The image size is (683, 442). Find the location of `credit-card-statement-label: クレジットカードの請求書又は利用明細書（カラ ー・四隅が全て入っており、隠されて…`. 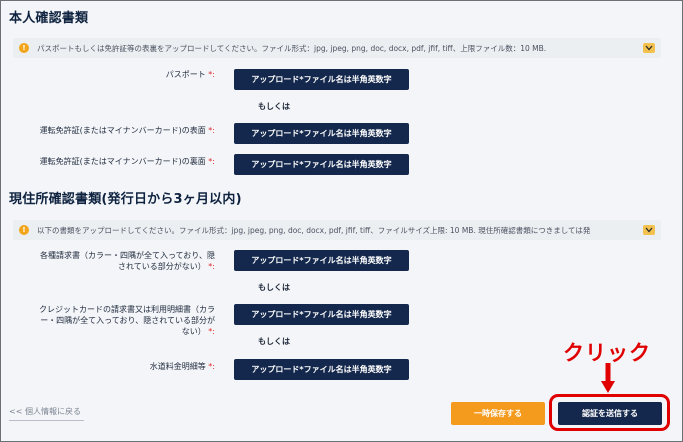

credit-card-statement-label: クレジットカードの請求書又は利用明細書（カラ ー・四隅が全て入っており、隠されて… is located at coordinates (127, 320).